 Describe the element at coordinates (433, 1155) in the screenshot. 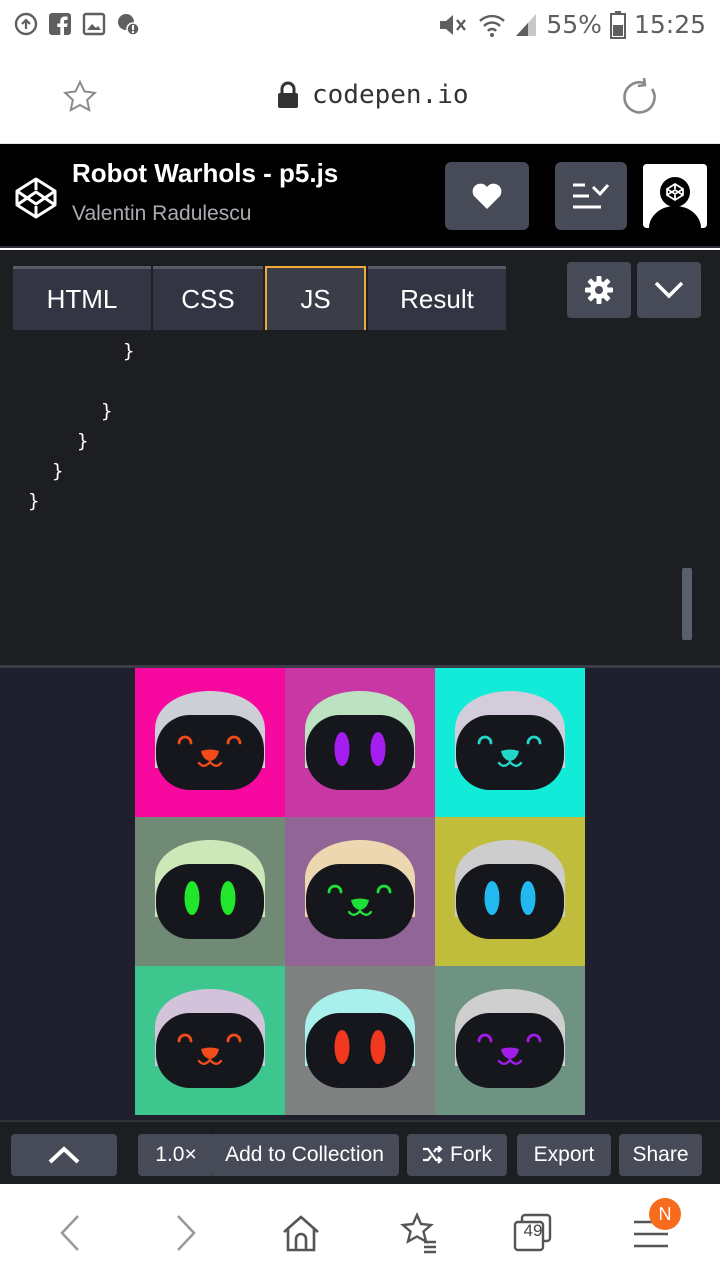

I see `fork-icon` at that location.